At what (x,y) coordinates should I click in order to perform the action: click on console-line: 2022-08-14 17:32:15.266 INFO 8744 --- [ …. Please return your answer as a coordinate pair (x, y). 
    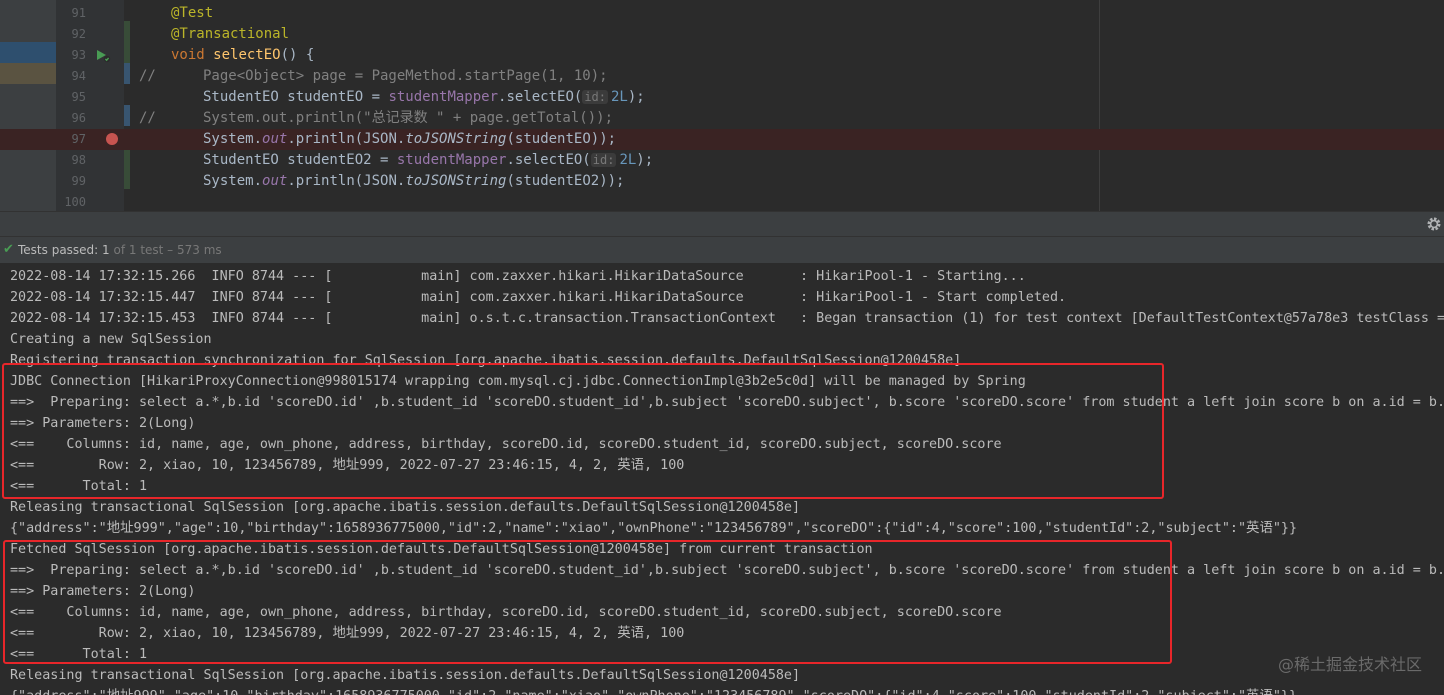
    Looking at the image, I should click on (518, 276).